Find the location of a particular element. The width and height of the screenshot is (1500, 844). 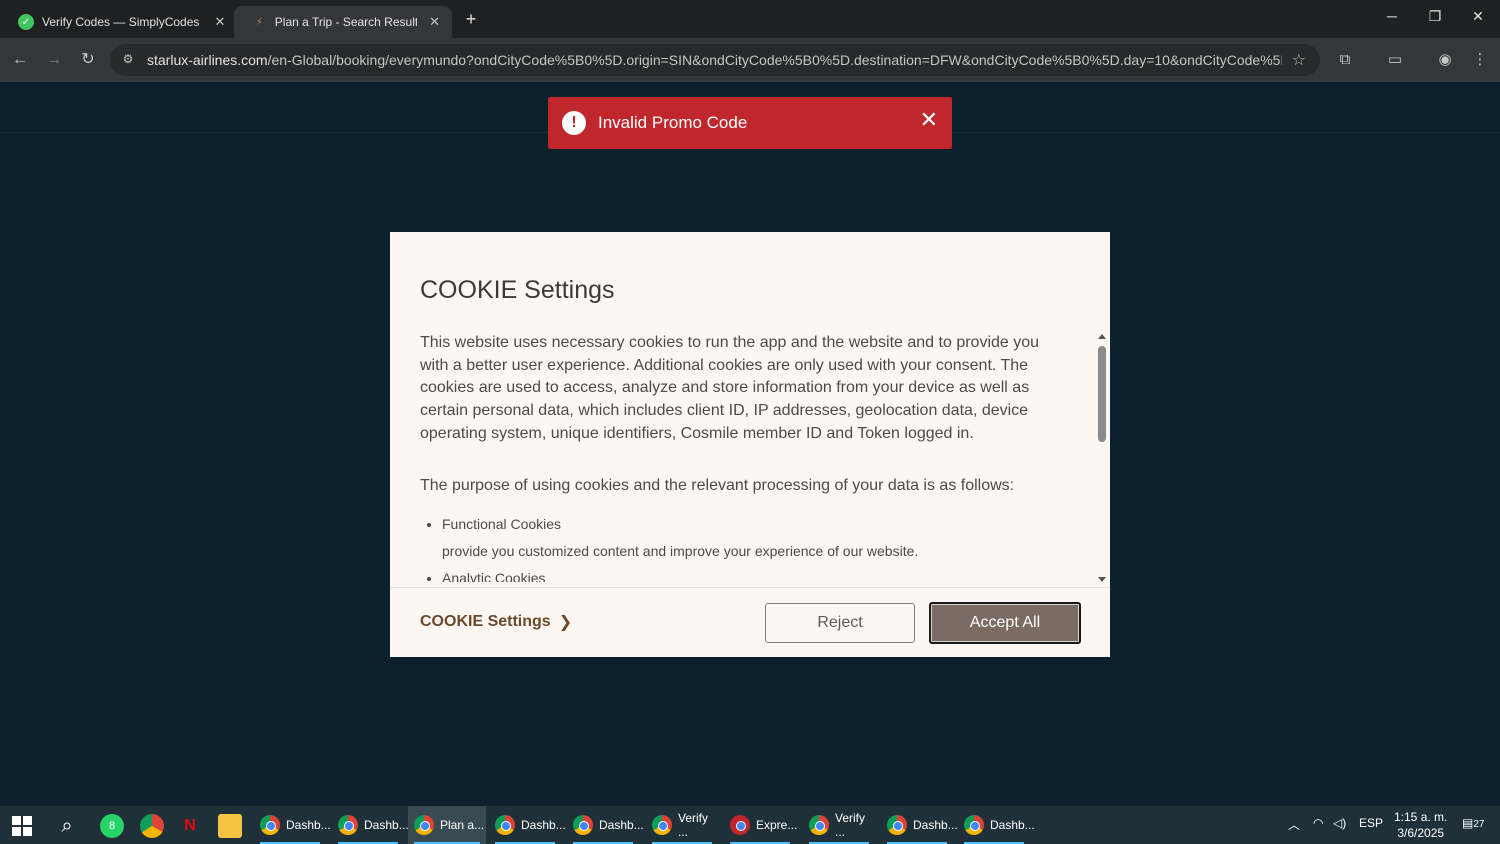

cookie-type-list: Functional Cookies is located at coordinates (756, 524).